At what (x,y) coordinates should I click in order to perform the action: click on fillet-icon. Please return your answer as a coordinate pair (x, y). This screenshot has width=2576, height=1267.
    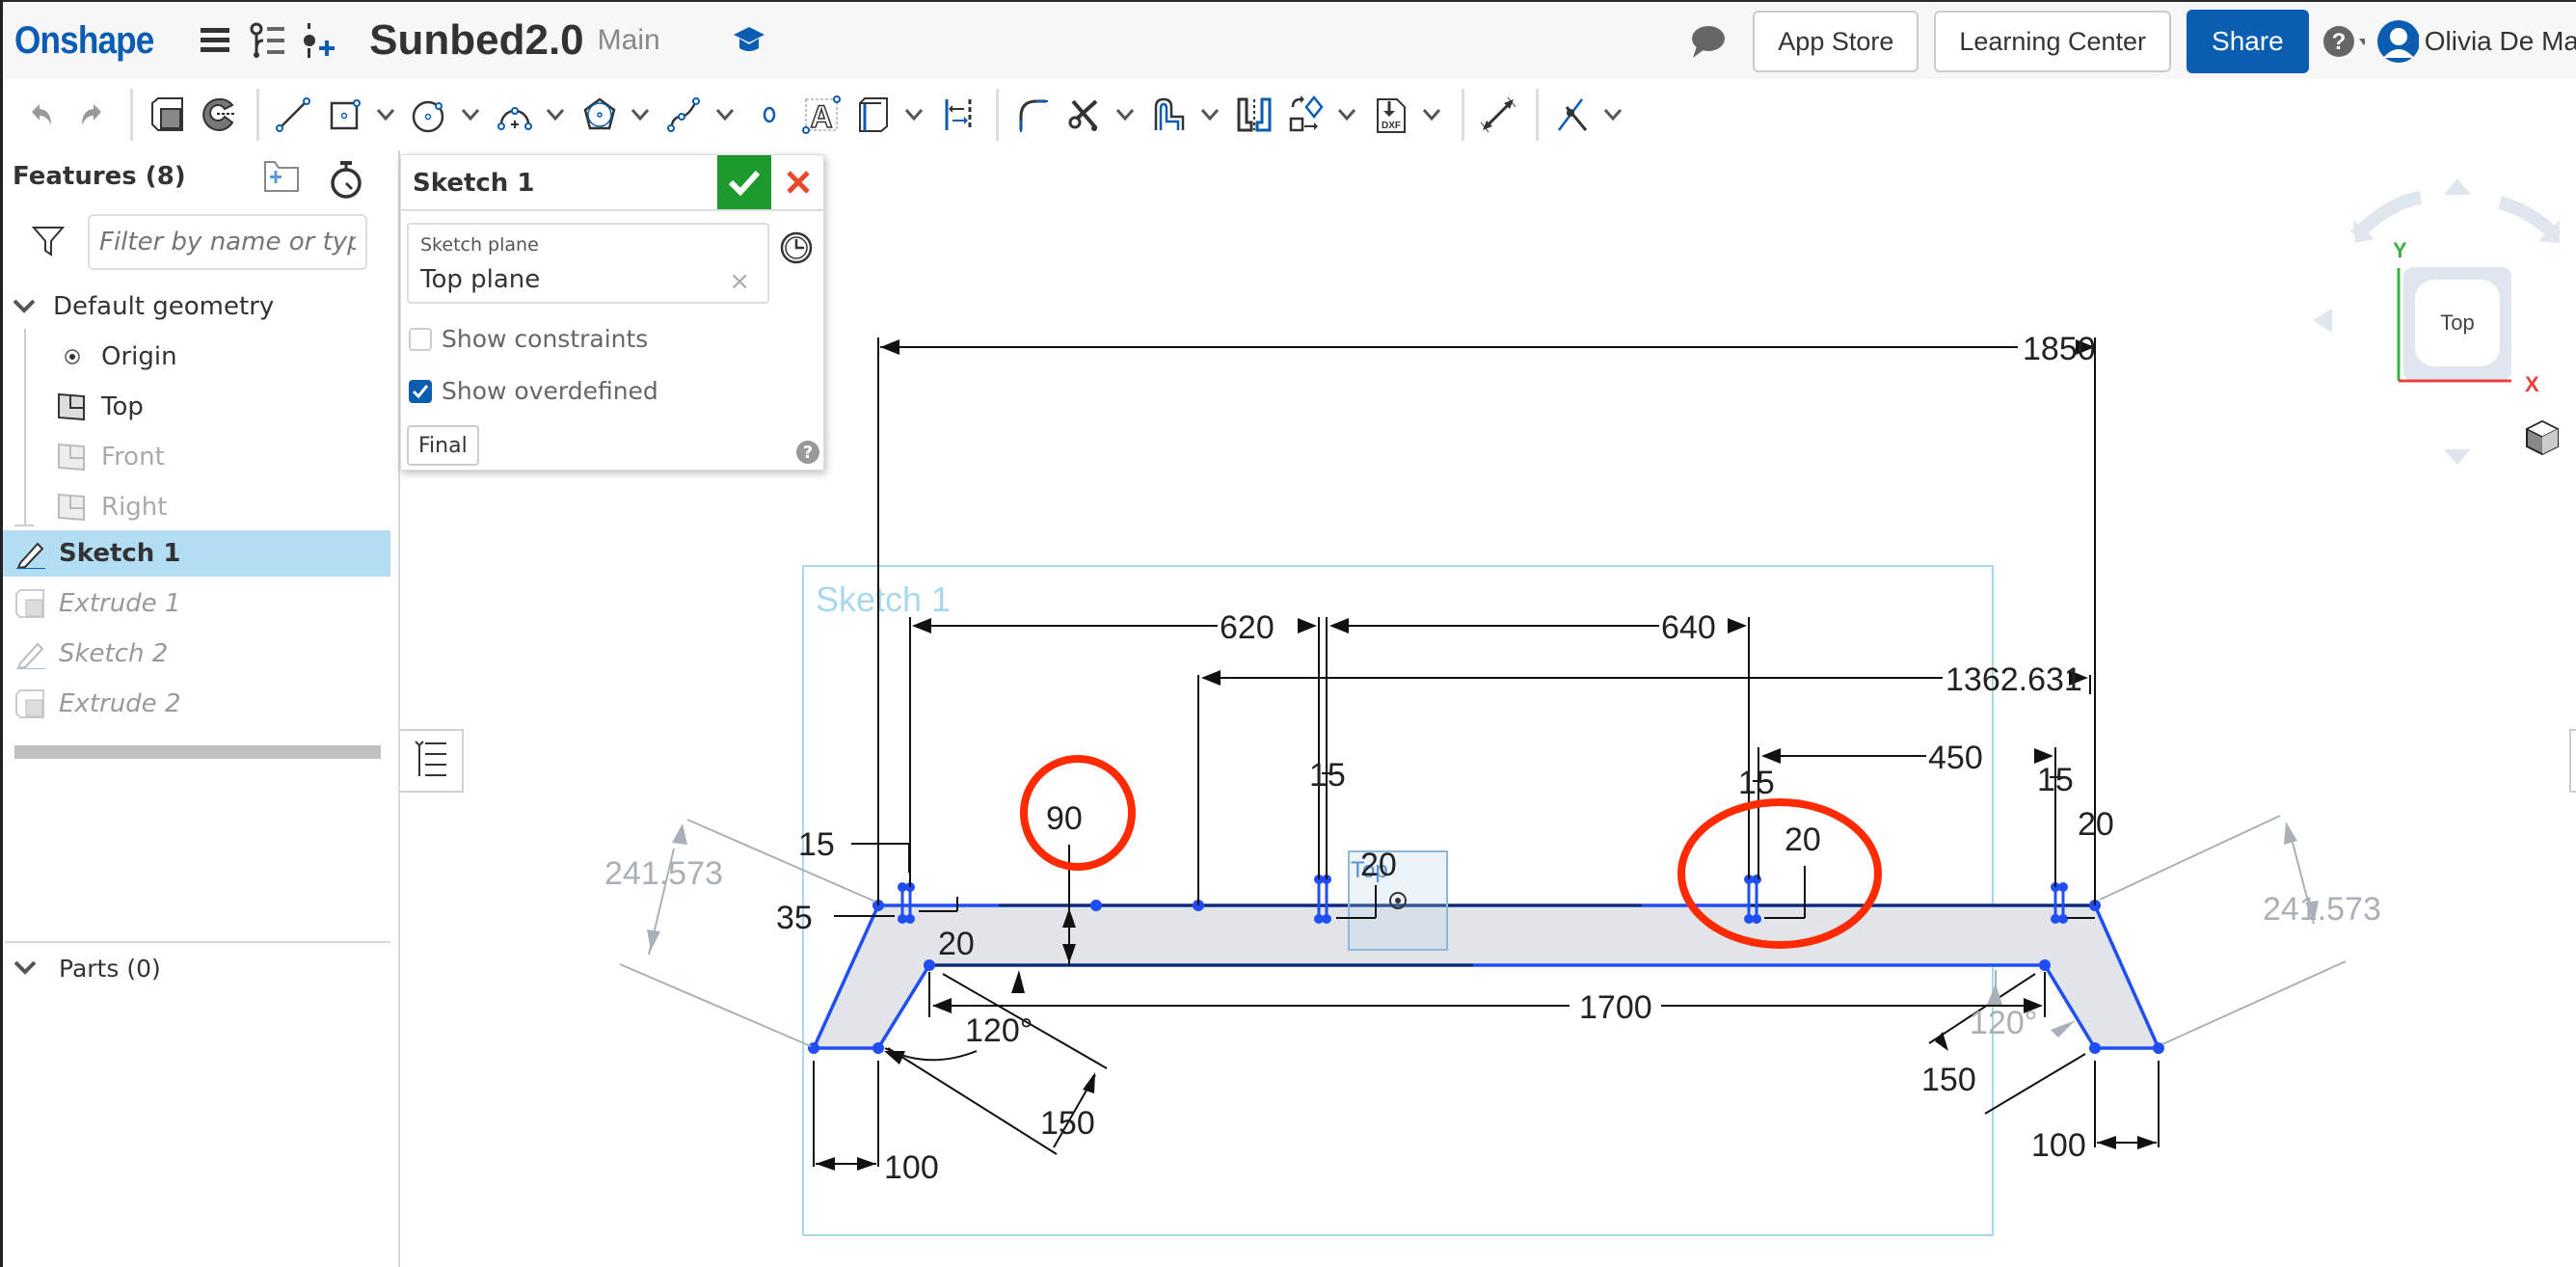
    Looking at the image, I should click on (1032, 115).